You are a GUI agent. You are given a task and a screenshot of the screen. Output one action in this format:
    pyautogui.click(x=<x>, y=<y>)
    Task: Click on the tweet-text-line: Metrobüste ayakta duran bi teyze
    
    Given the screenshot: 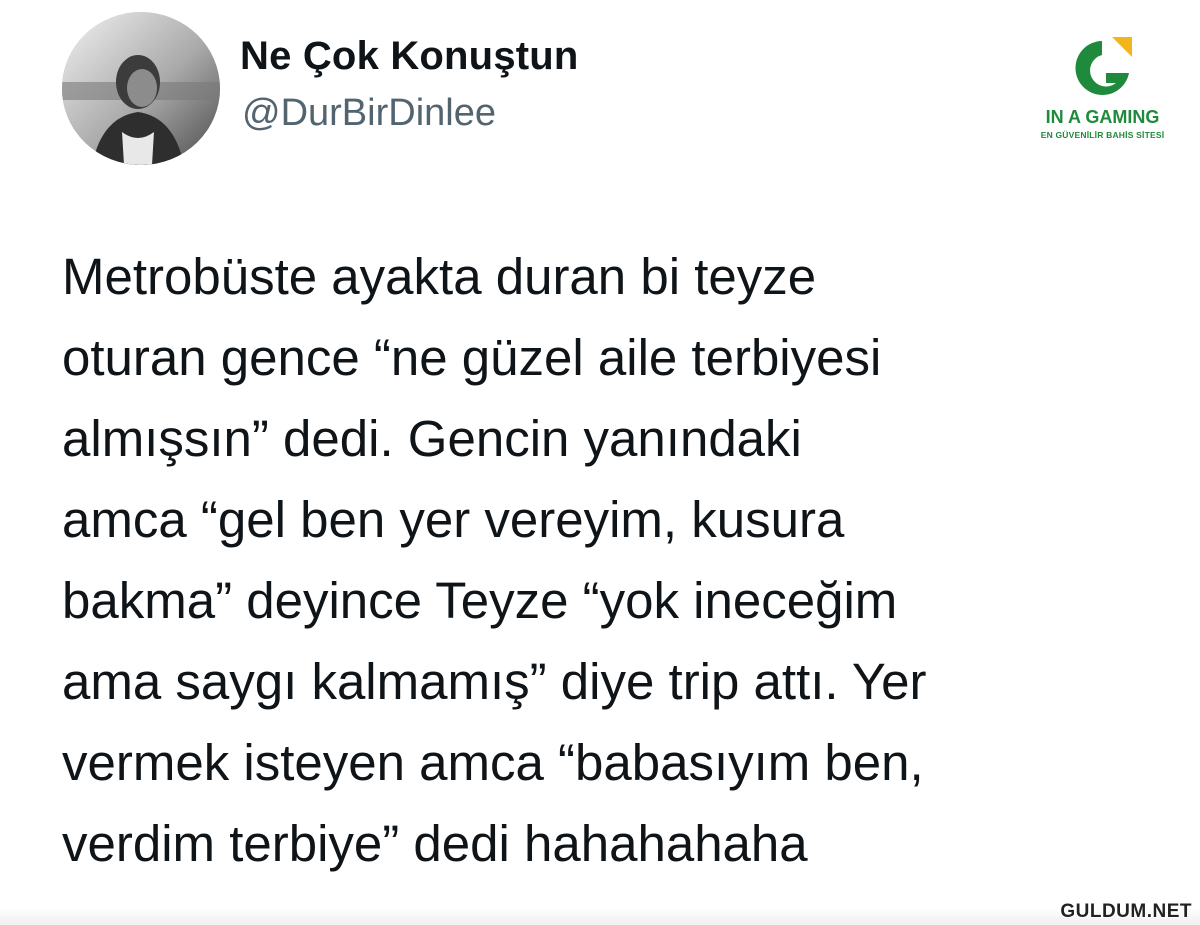 What is the action you would take?
    pyautogui.click(x=439, y=276)
    